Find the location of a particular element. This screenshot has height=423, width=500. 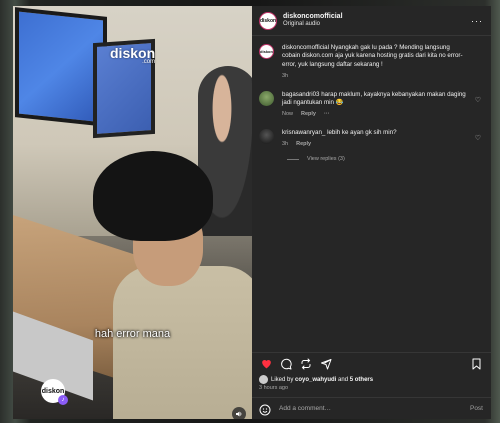

likes-summary: Liked by coyo_wahyudi and 5 others is located at coordinates (371, 379).